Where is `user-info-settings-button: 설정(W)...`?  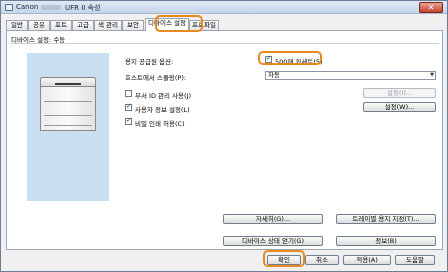
user-info-settings-button: 설정(W)... is located at coordinates (399, 107).